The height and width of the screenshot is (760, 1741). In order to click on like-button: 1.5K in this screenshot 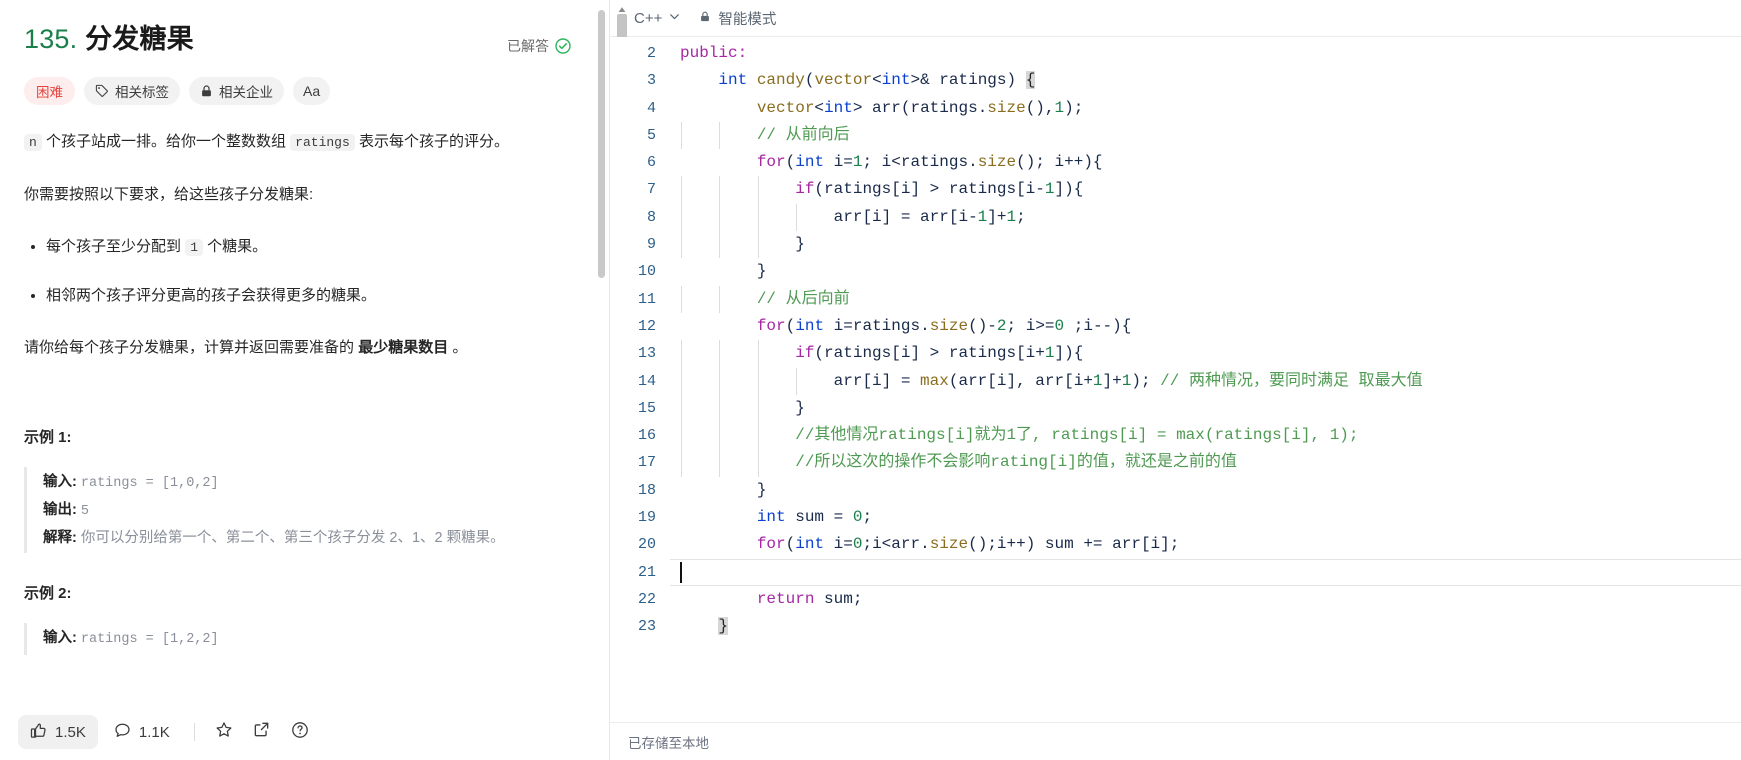, I will do `click(58, 732)`.